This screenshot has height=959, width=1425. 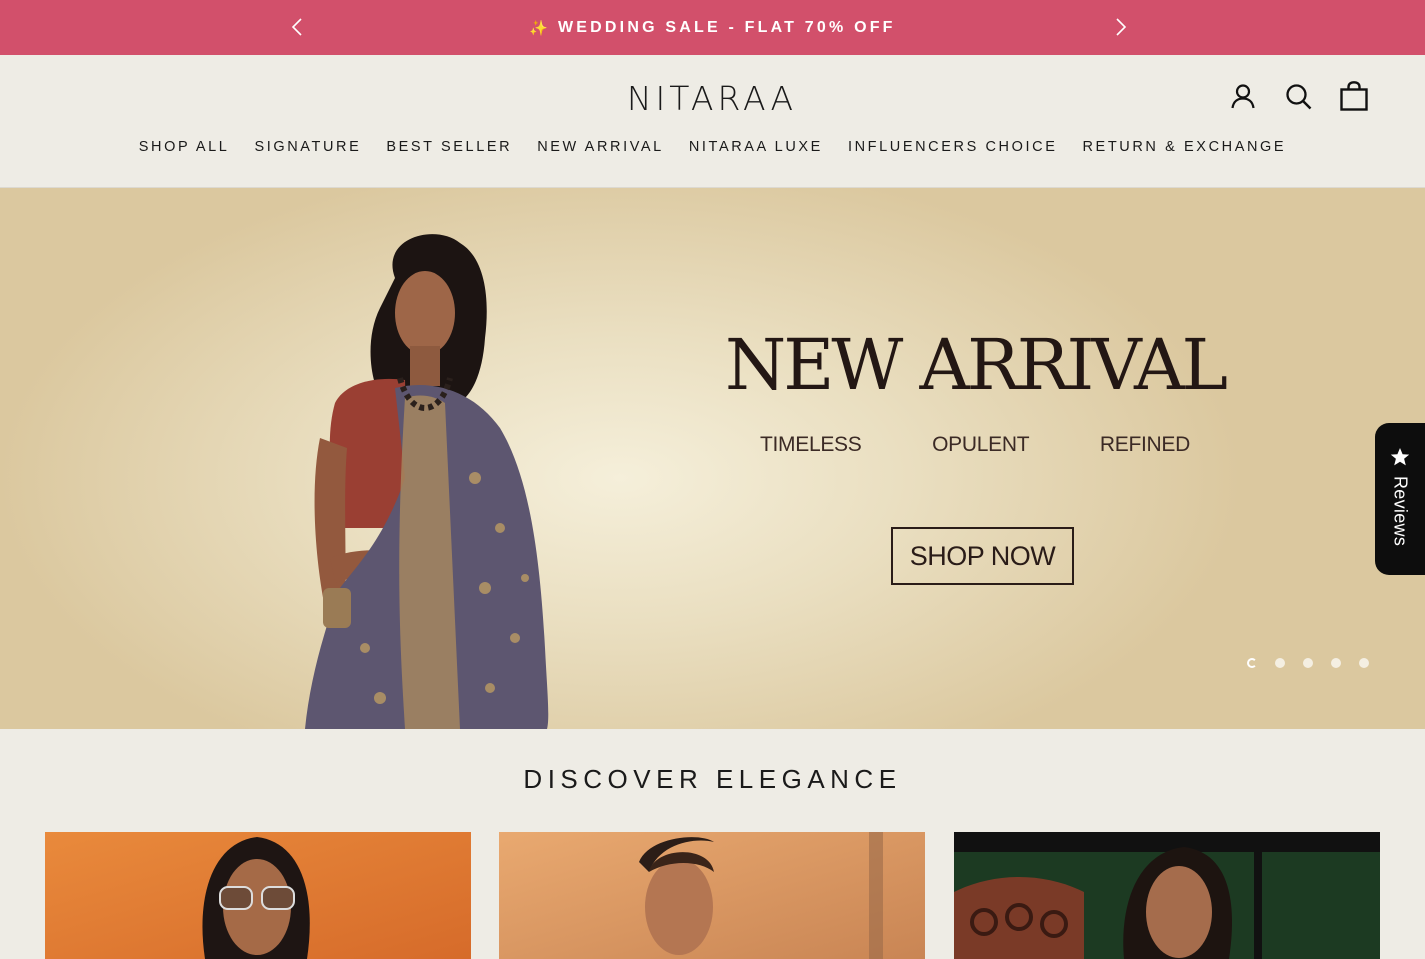 What do you see at coordinates (1144, 444) in the screenshot?
I see `hero-word-refined: REFINED` at bounding box center [1144, 444].